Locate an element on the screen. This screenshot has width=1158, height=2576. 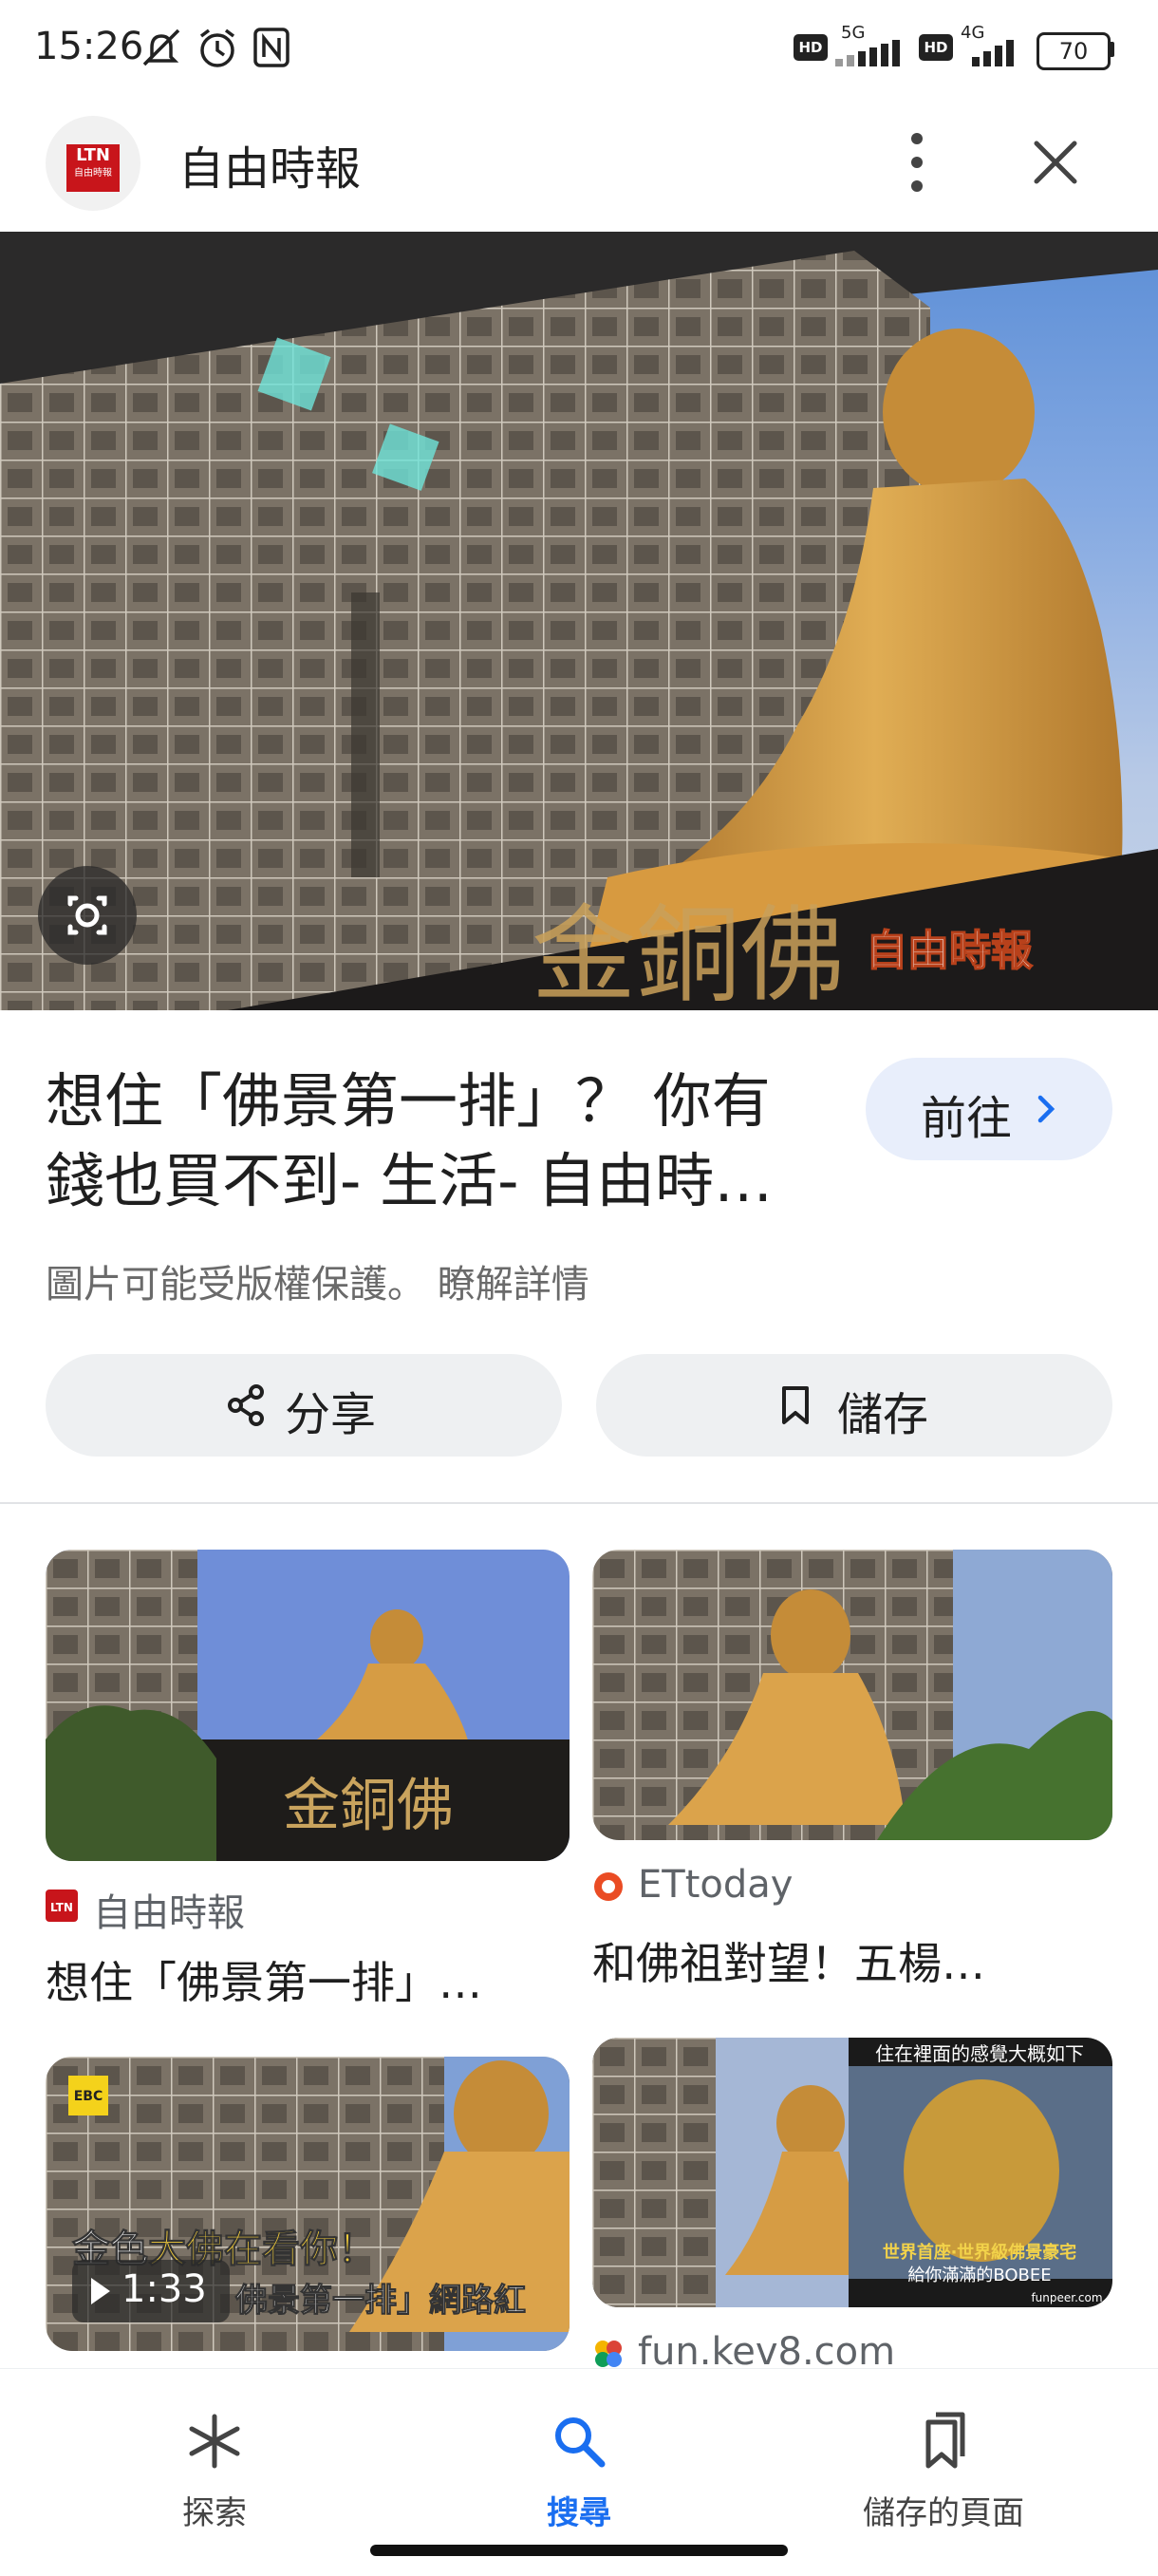
battery-level: 70 is located at coordinates (1073, 51).